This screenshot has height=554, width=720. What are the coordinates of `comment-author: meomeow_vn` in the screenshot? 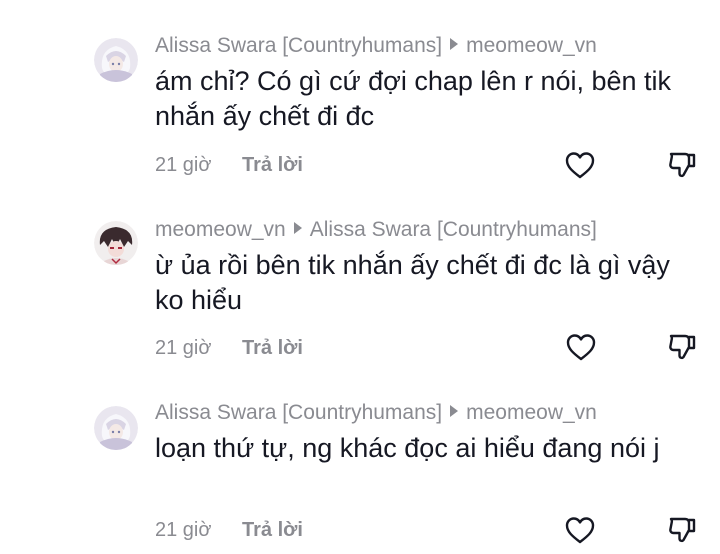 It's located at (220, 229).